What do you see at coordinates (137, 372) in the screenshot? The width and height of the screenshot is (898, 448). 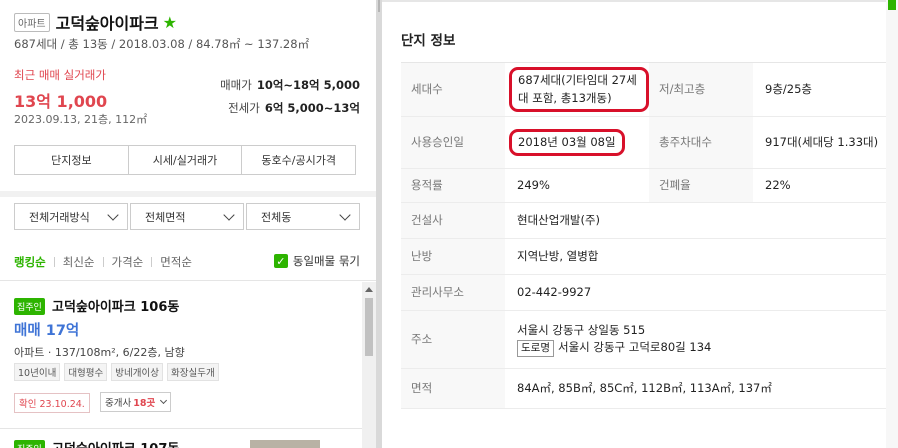 I see `listing-tag: 방네개이상` at bounding box center [137, 372].